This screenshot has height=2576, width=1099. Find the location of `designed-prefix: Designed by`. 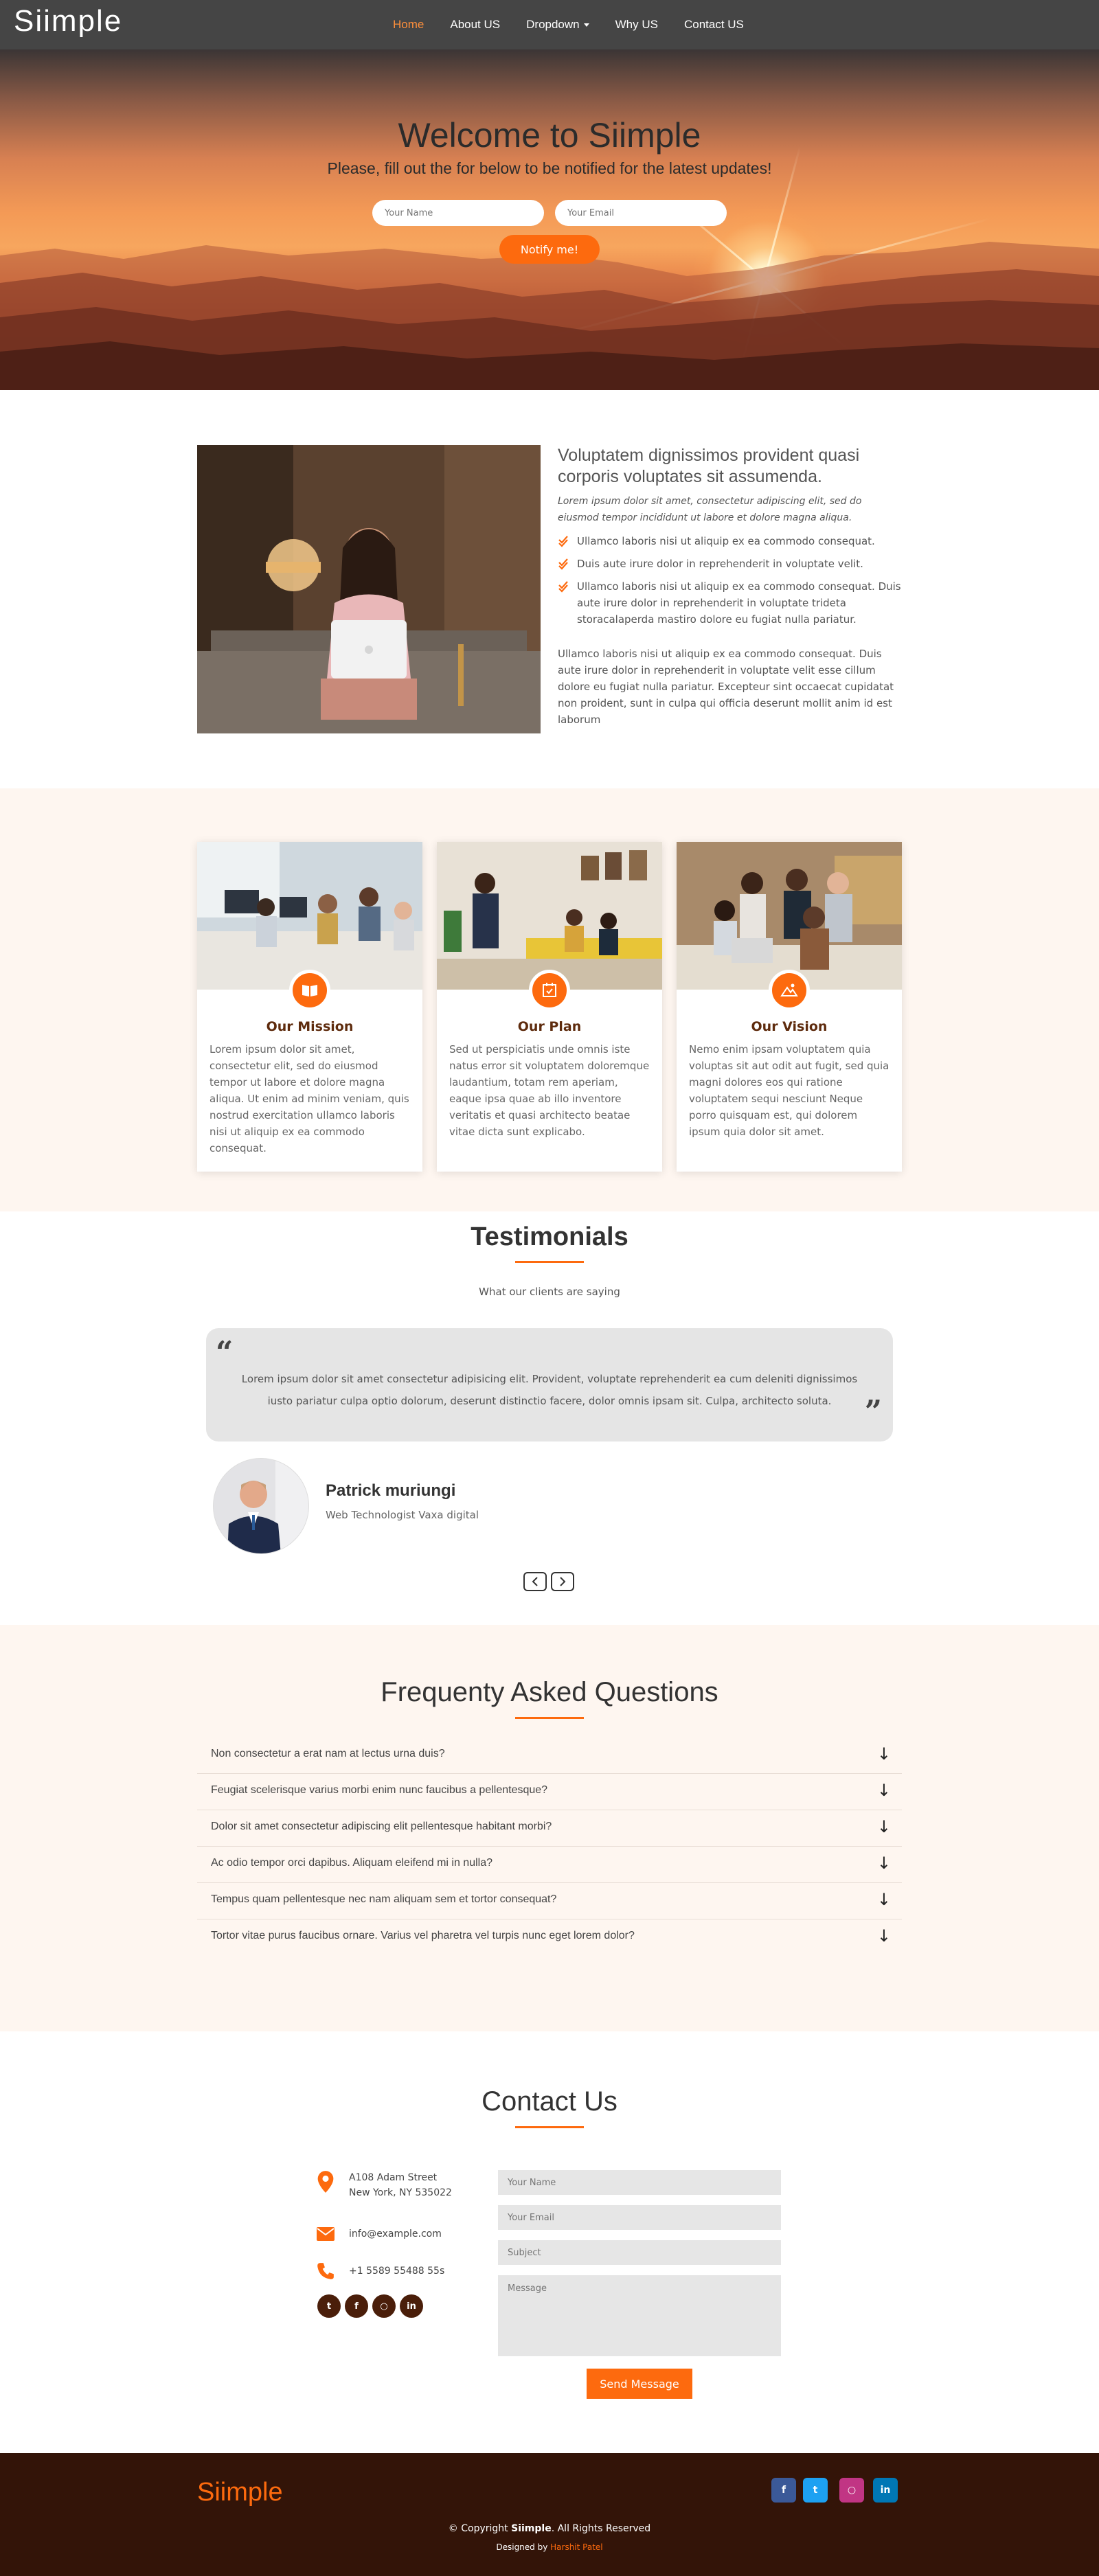

designed-prefix: Designed by is located at coordinates (523, 2547).